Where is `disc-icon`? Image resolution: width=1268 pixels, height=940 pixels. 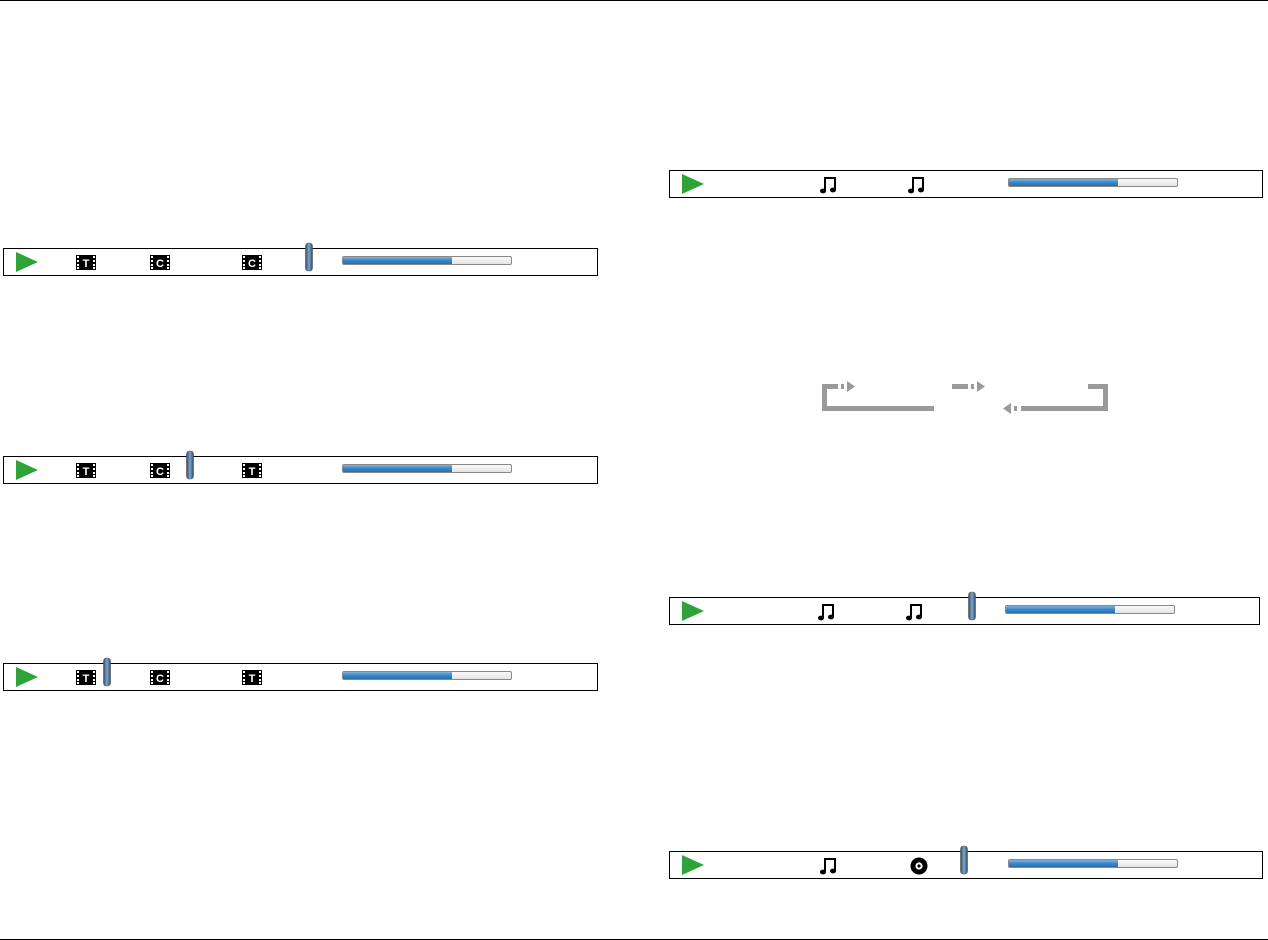 disc-icon is located at coordinates (919, 866).